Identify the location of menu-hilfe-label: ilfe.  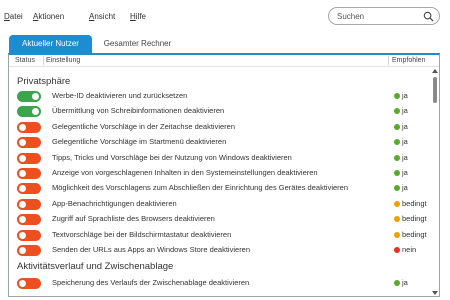
(141, 16).